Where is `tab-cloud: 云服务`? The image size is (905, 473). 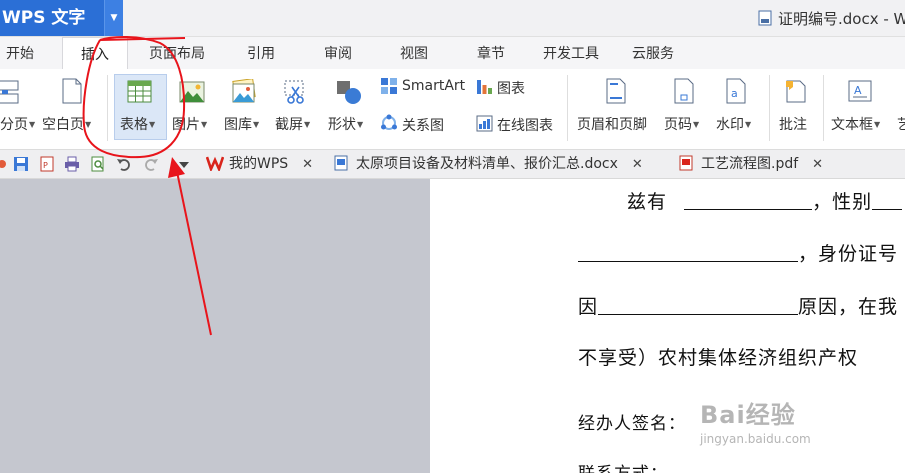 tab-cloud: 云服务 is located at coordinates (653, 53).